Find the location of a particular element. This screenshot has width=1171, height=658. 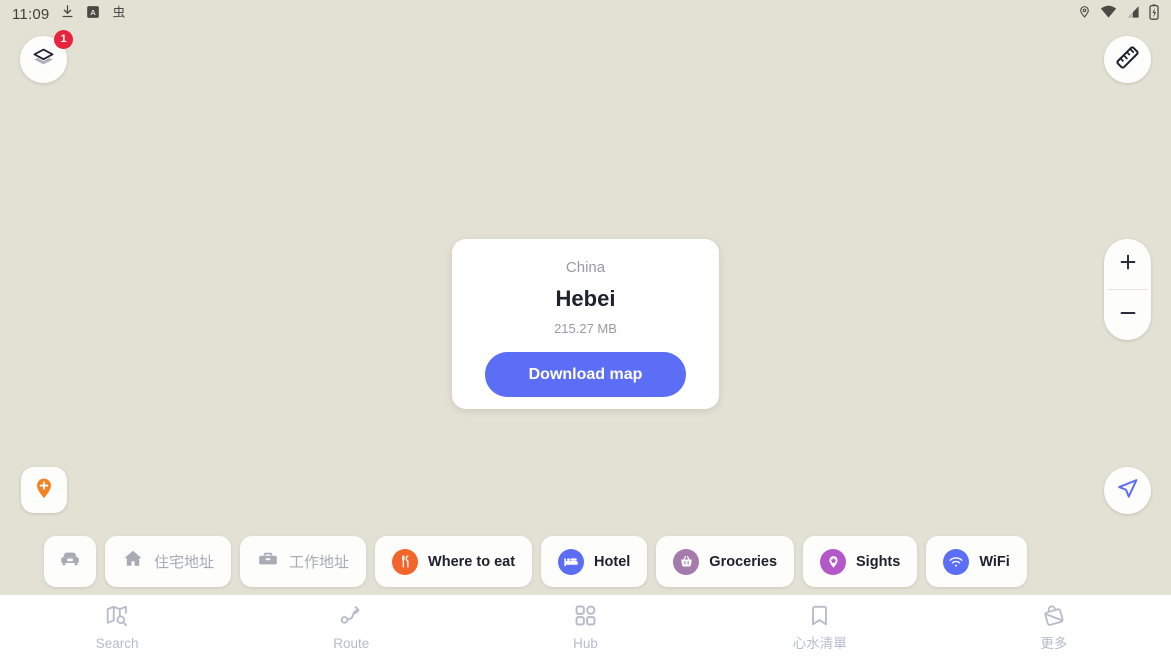

nav-item-route: Route is located at coordinates (351, 626).